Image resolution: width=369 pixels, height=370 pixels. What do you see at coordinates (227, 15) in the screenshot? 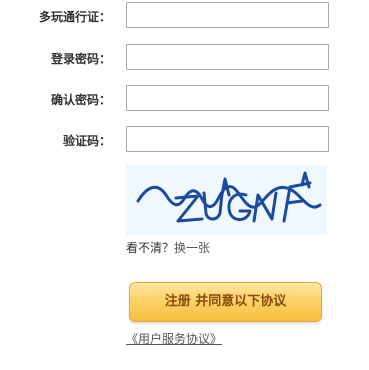
I see `username-input` at bounding box center [227, 15].